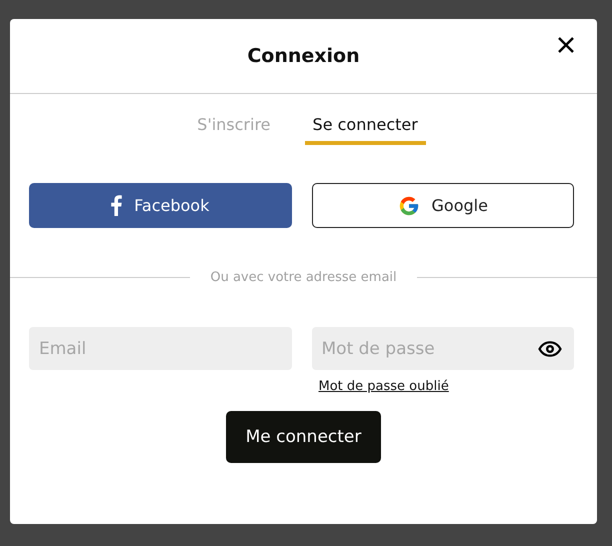 This screenshot has width=612, height=546. What do you see at coordinates (383, 386) in the screenshot?
I see `forgot-password-link: Mot de passe oublié` at bounding box center [383, 386].